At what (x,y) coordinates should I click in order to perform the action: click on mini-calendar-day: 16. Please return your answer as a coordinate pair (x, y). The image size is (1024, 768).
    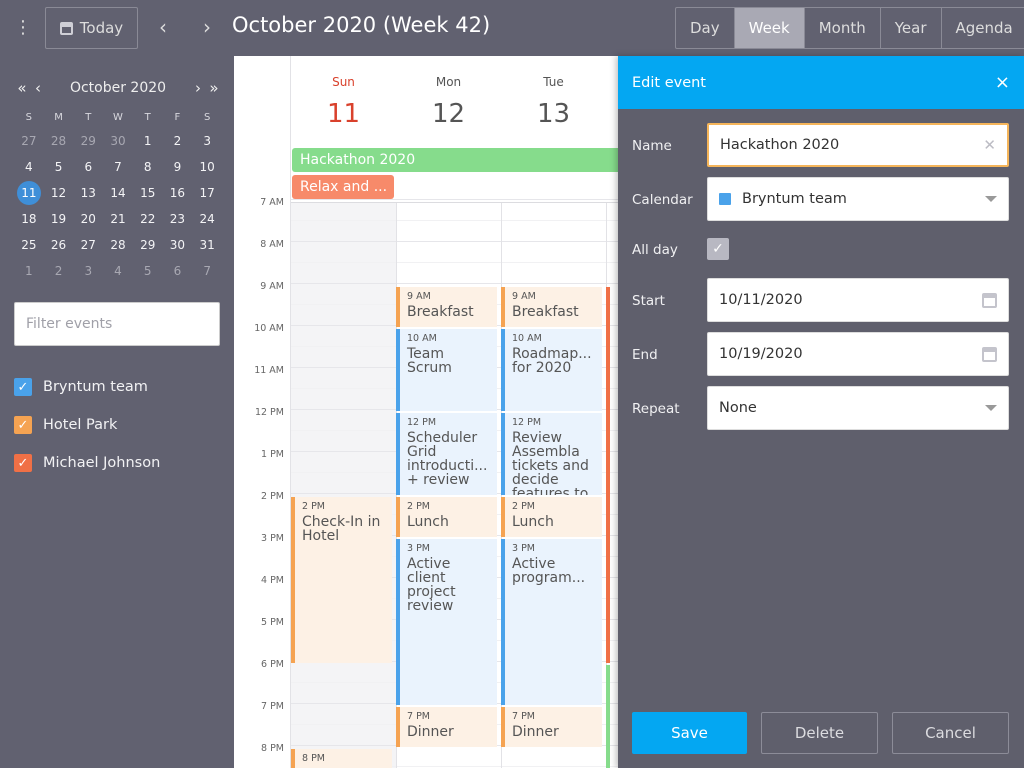
    Looking at the image, I should click on (178, 193).